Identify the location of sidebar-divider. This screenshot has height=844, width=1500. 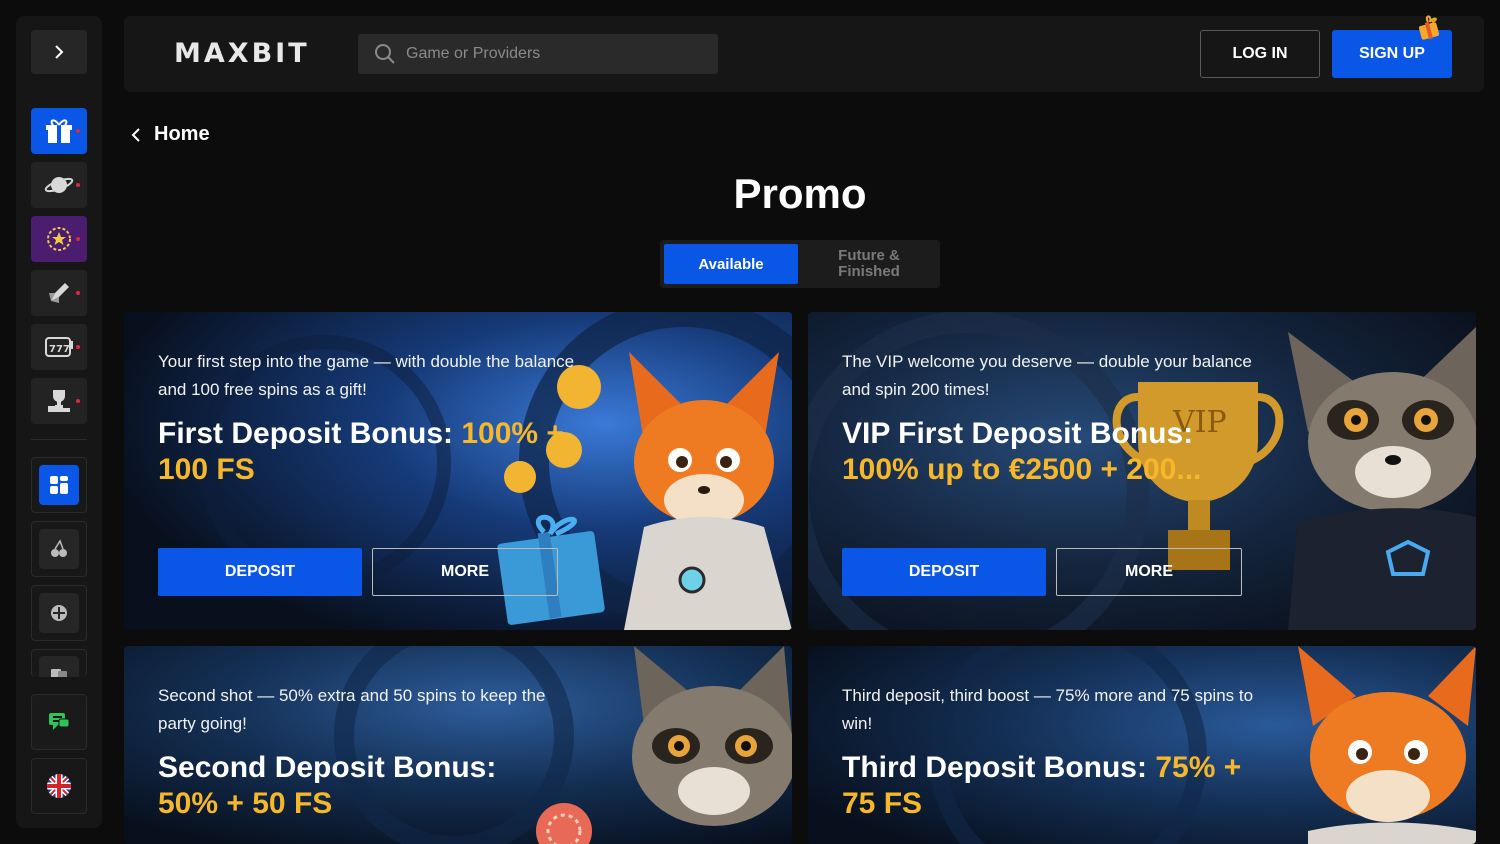
(59, 439).